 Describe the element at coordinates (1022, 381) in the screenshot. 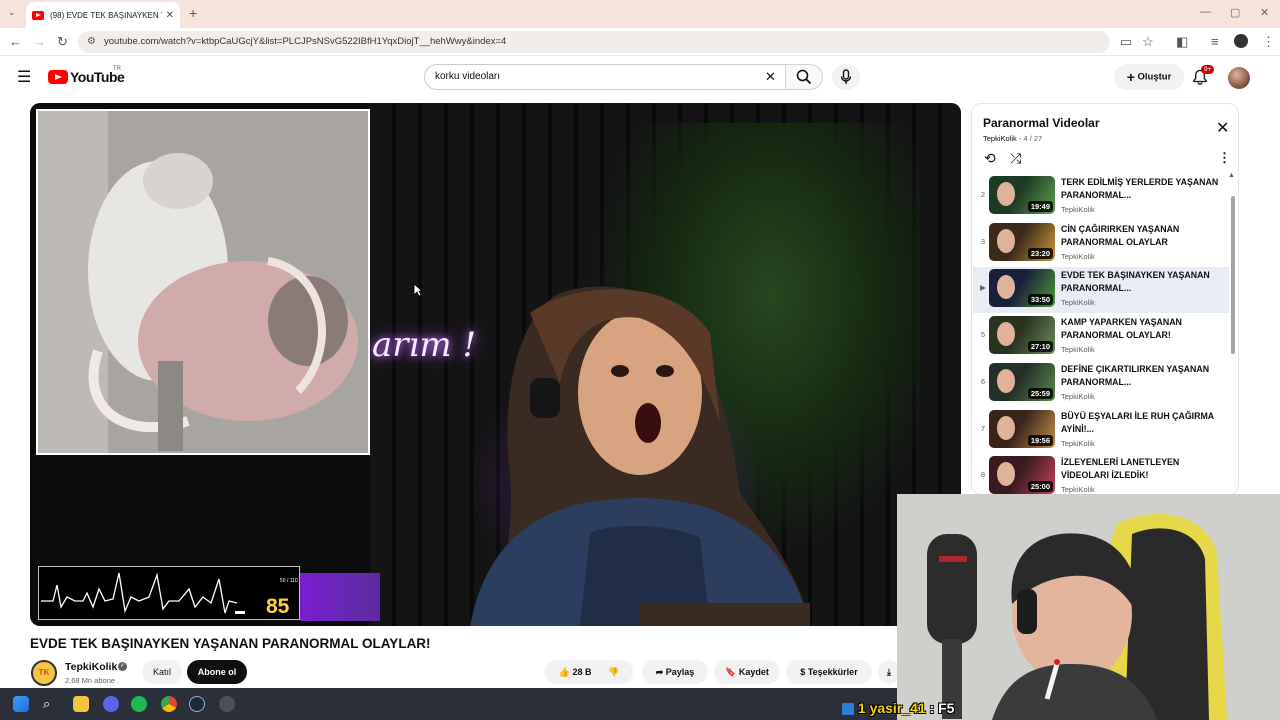

I see `playlist-item-thumbnail: 25:59` at that location.